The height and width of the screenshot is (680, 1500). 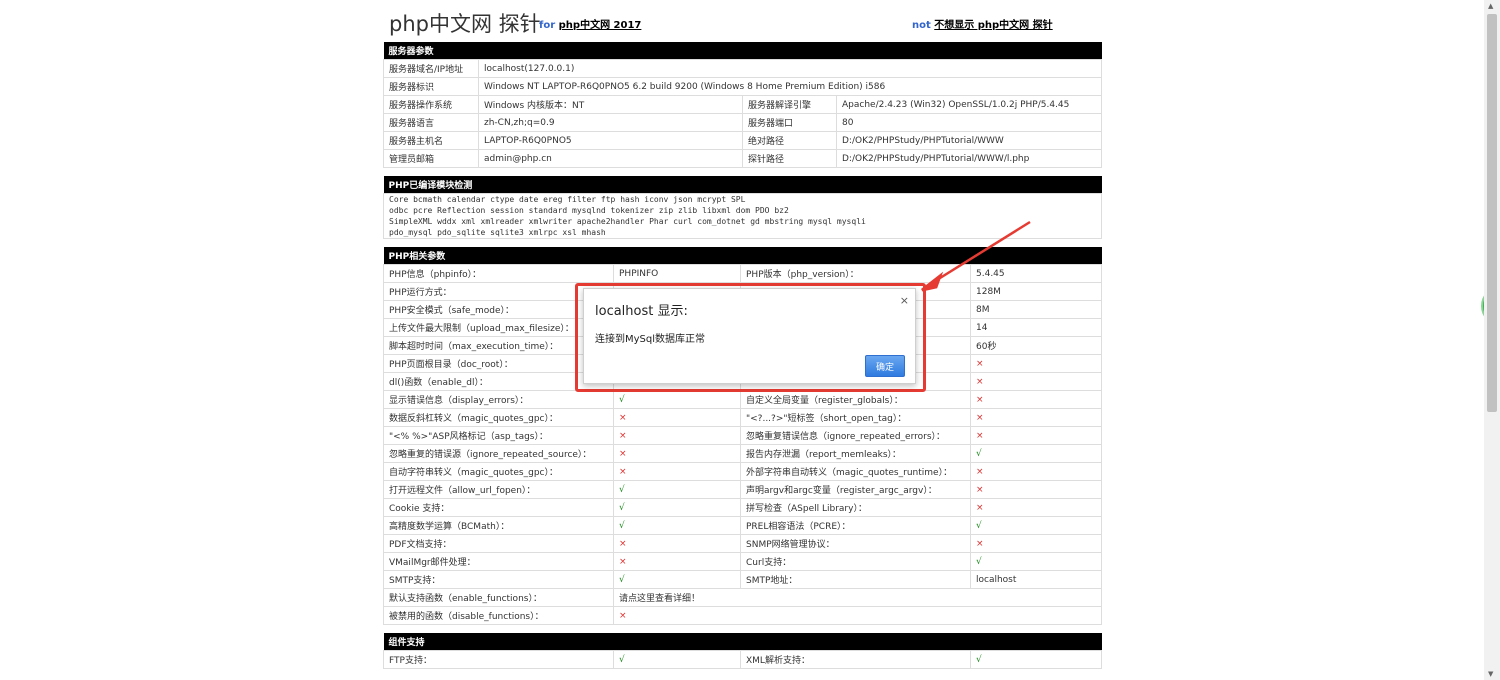 I want to click on table-row: 高精度数学运算（BCMath）： √ PREL相容语法（PCRE）： √, so click(x=742, y=525).